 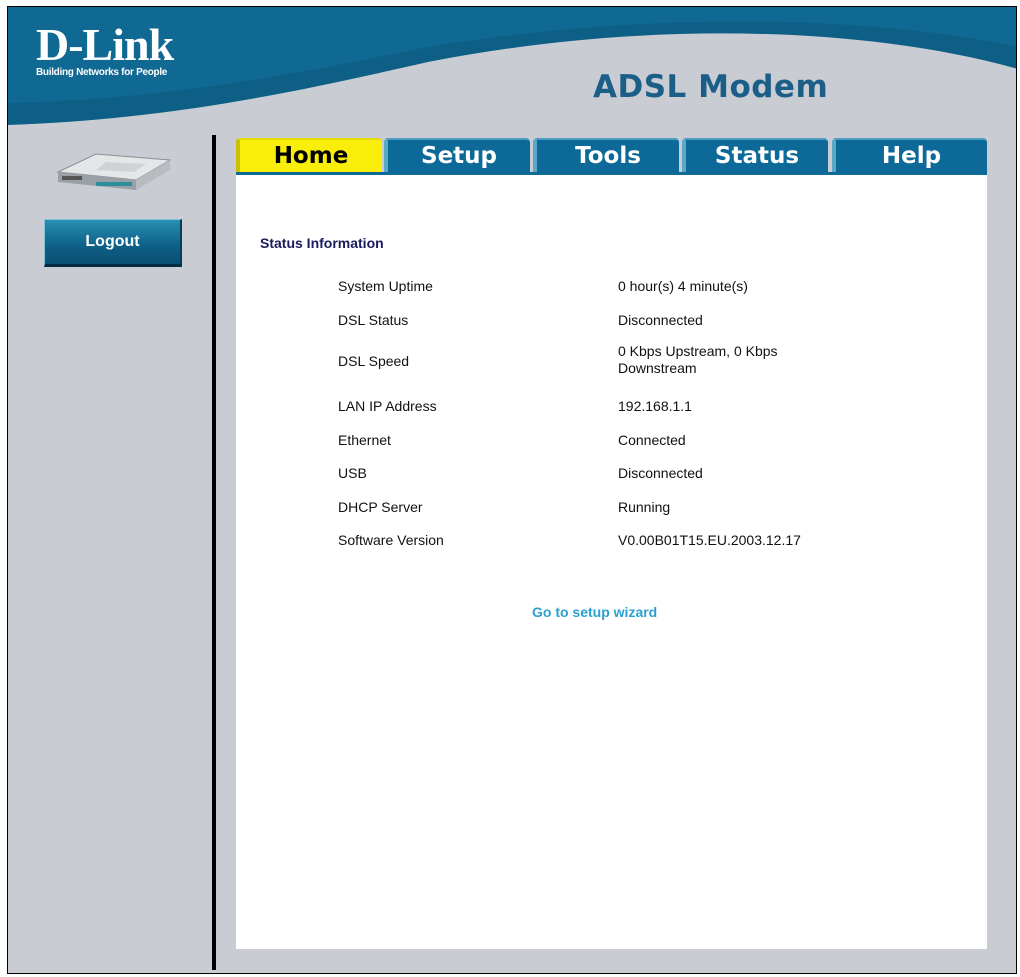 What do you see at coordinates (652, 440) in the screenshot?
I see `status-value-ethernet: Connected` at bounding box center [652, 440].